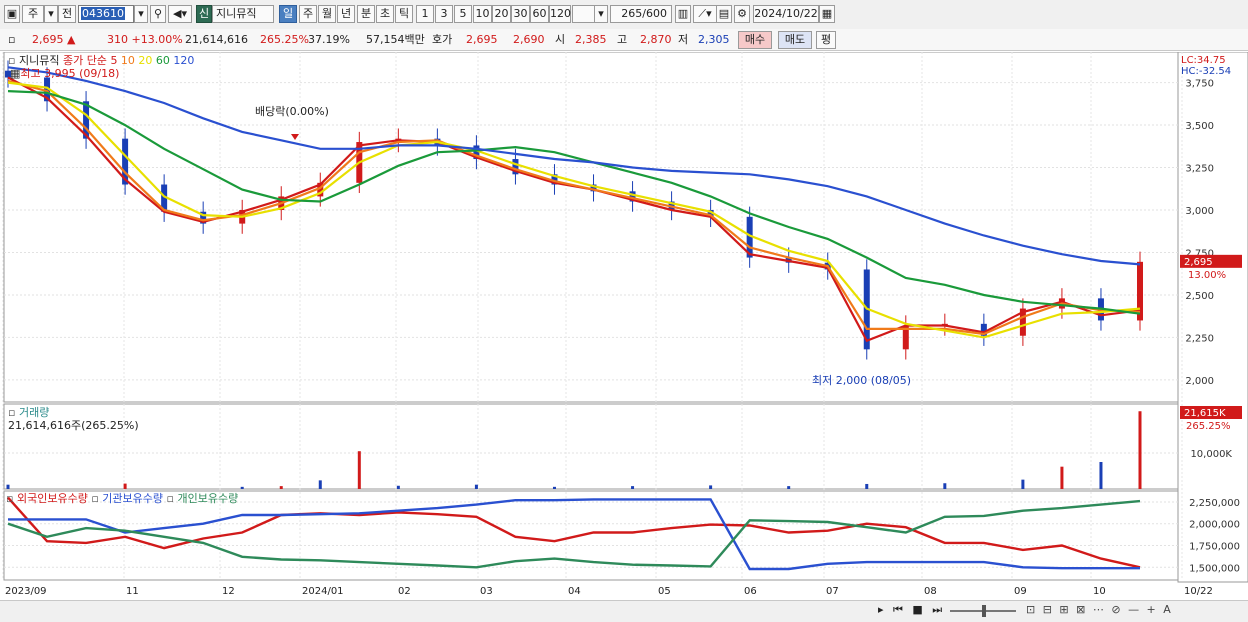 The image size is (1248, 622). Describe the element at coordinates (683, 39) in the screenshot. I see `low-label: 저` at that location.